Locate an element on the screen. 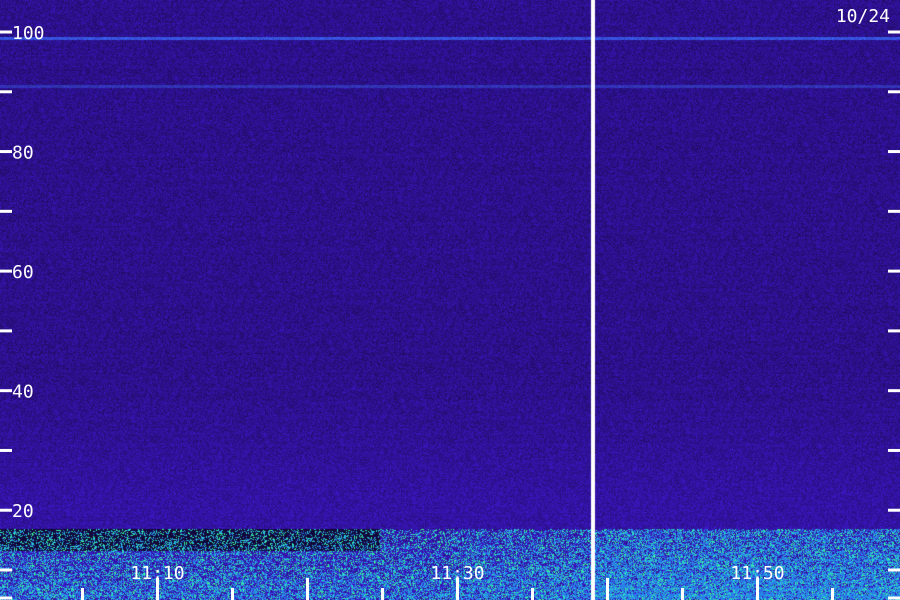 This screenshot has width=900, height=600. x-tick-label-1130: 11:30 is located at coordinates (457, 573).